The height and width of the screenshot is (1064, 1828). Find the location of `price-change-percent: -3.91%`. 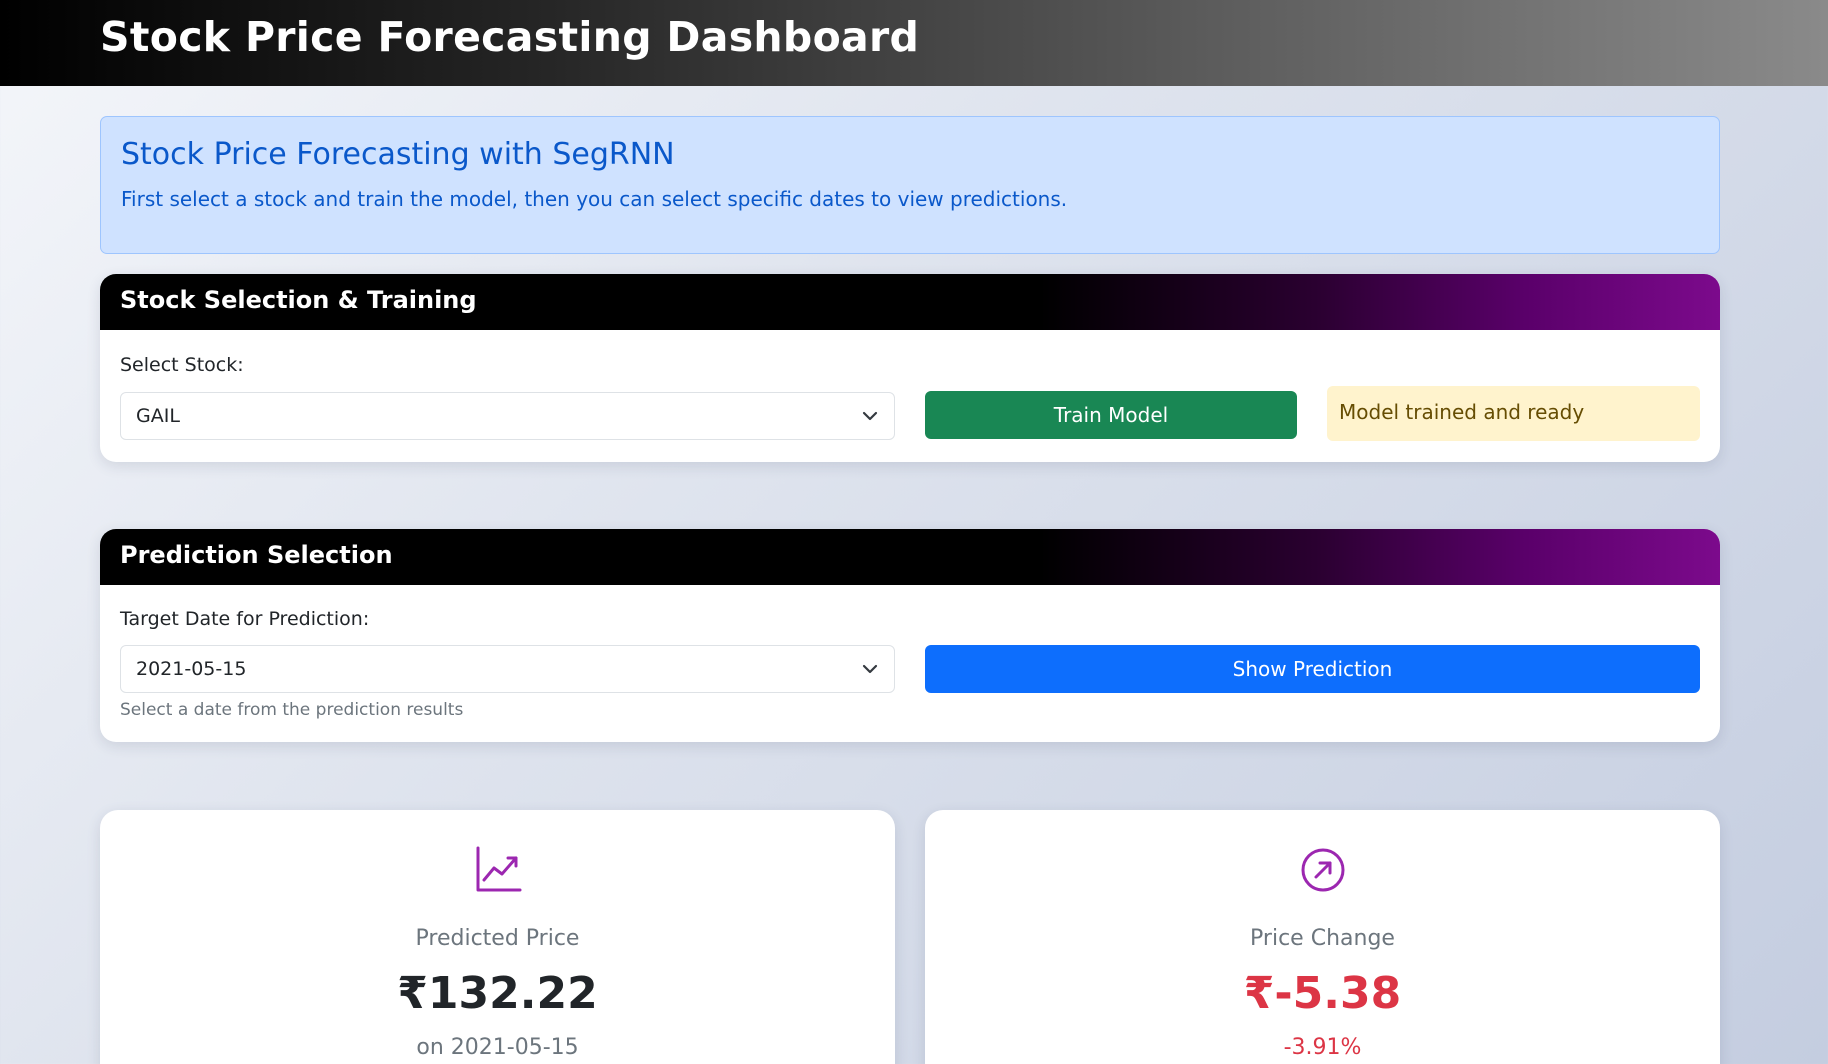

price-change-percent: -3.91% is located at coordinates (1322, 1047).